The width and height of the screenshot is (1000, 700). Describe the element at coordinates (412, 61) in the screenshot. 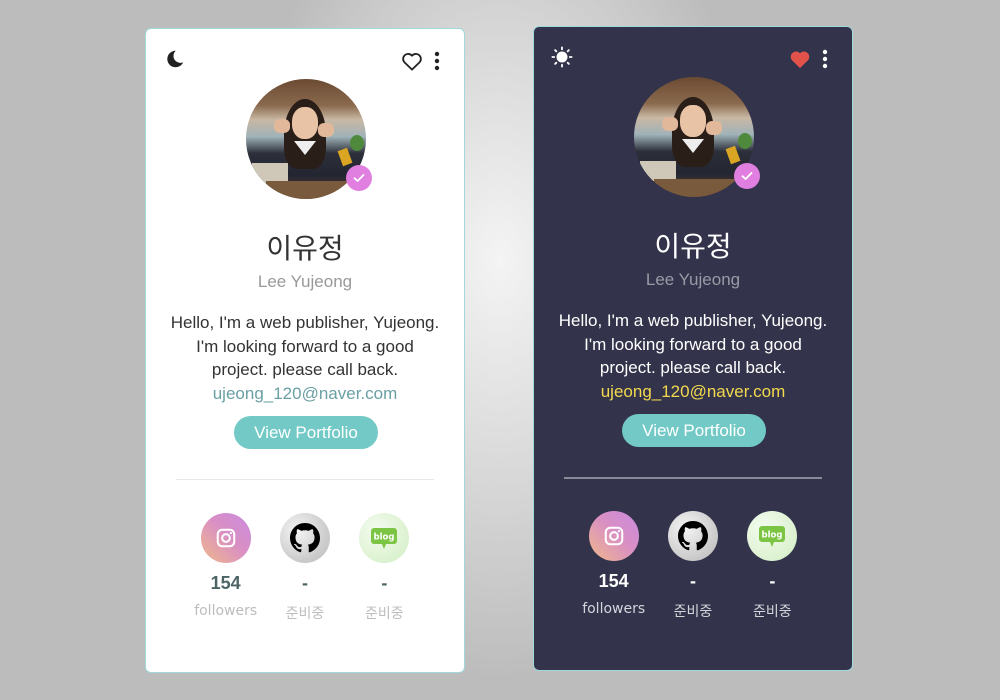

I see `heart-outline-icon` at that location.